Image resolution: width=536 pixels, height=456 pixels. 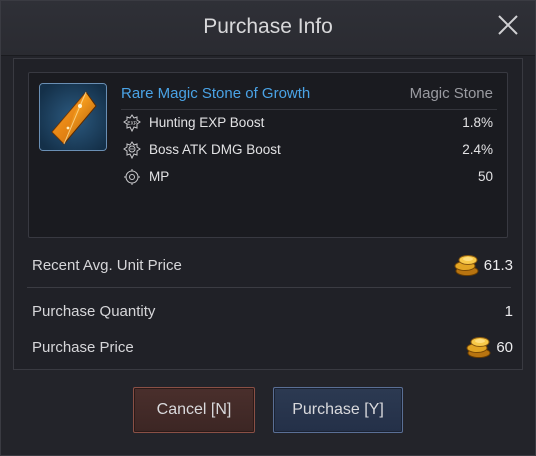 What do you see at coordinates (270, 311) in the screenshot?
I see `quantity-row: Purchase Quantity 1` at bounding box center [270, 311].